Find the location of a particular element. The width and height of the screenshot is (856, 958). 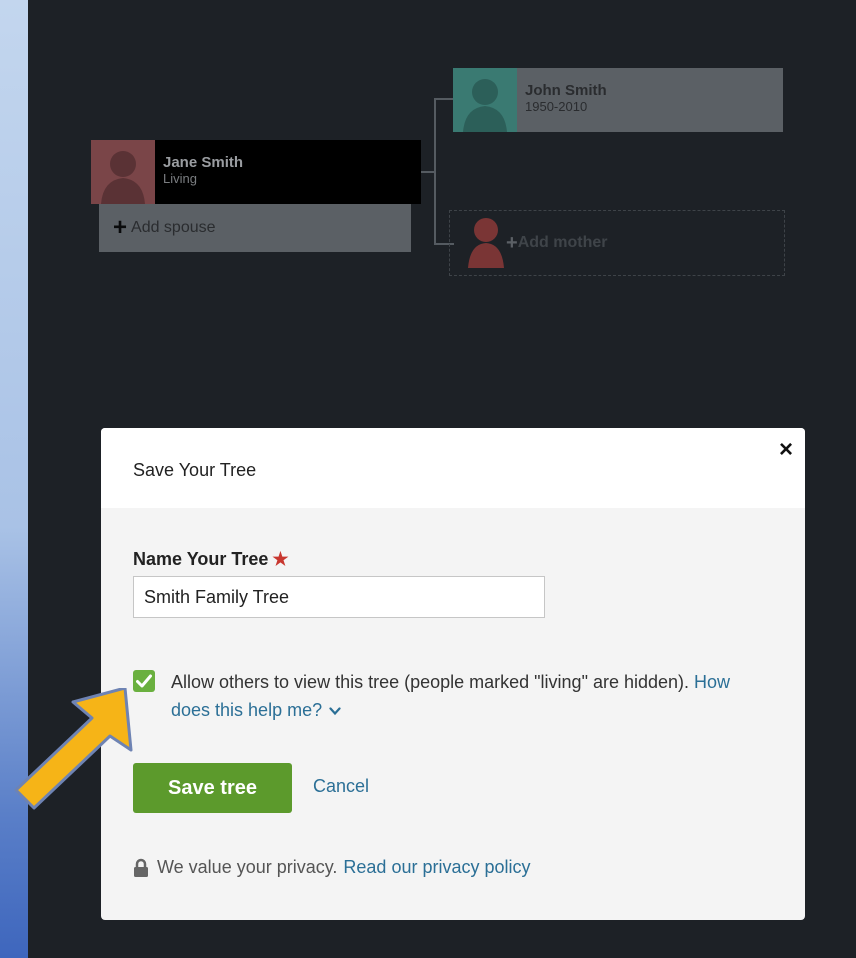

save-tree-button: Save tree is located at coordinates (212, 788).